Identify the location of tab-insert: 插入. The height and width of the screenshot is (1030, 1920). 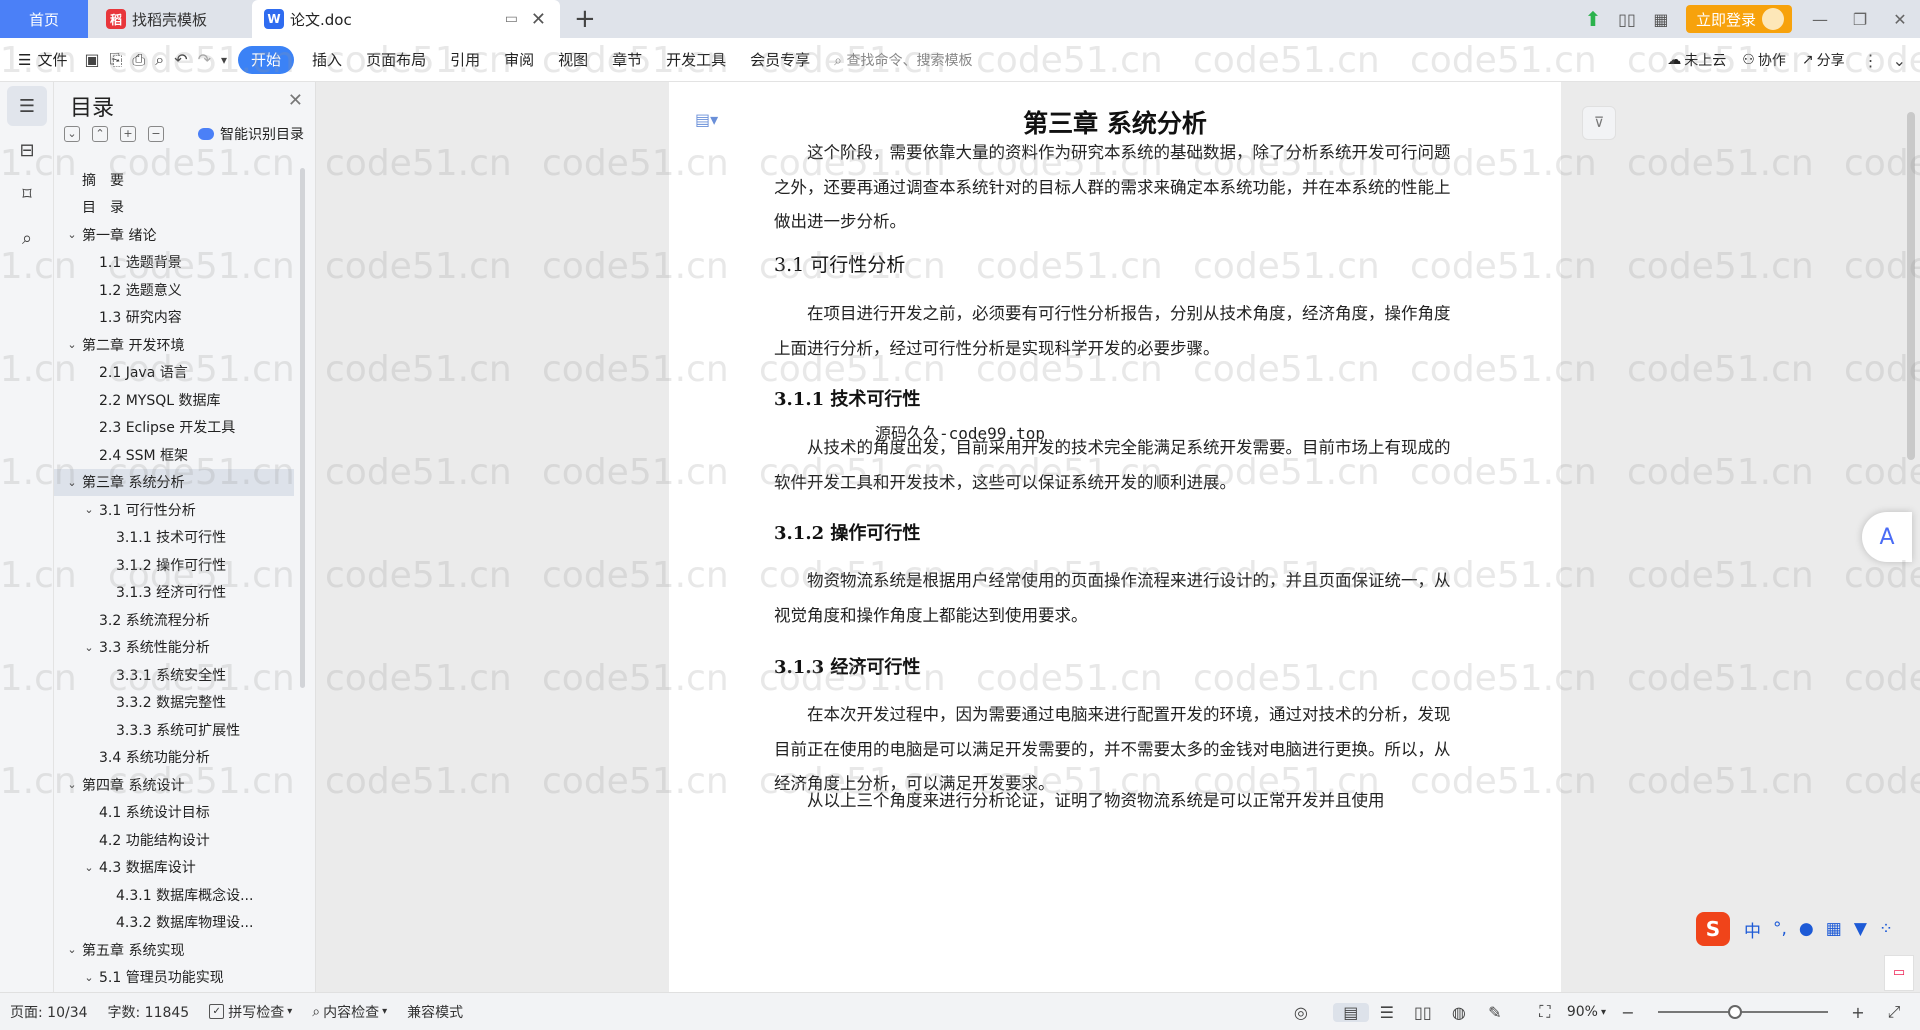
(327, 59).